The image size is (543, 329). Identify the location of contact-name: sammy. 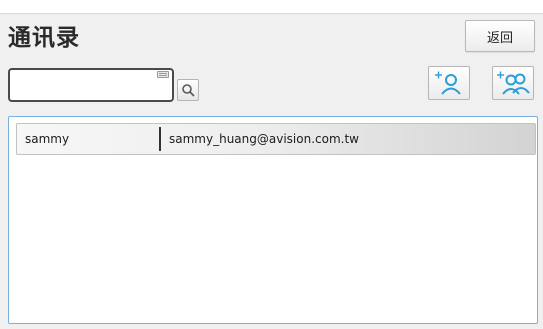
(47, 139).